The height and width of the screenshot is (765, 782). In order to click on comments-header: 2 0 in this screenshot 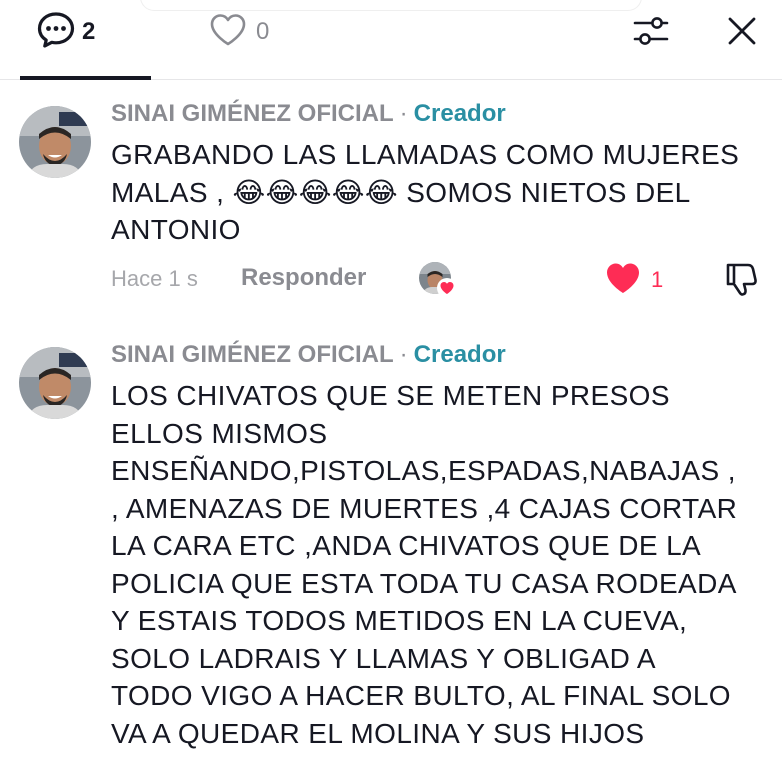, I will do `click(391, 40)`.